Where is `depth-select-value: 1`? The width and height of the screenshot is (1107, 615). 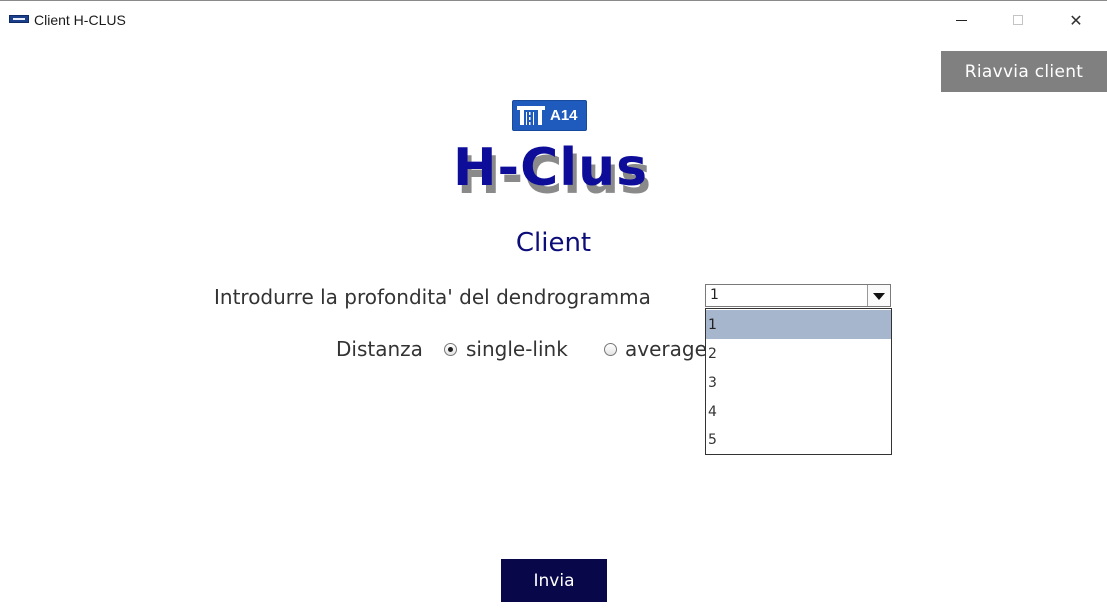
depth-select-value: 1 is located at coordinates (714, 295).